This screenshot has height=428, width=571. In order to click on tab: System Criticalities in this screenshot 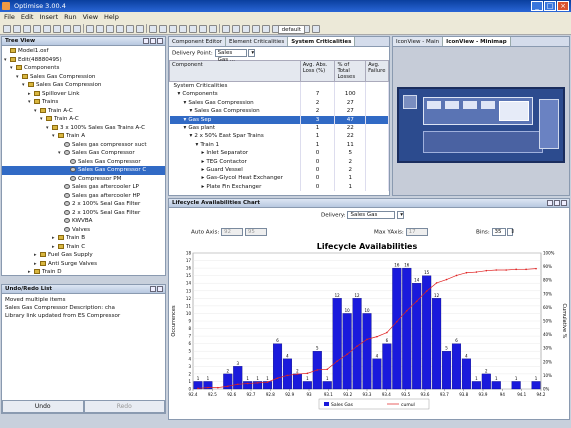, I will do `click(322, 41)`.